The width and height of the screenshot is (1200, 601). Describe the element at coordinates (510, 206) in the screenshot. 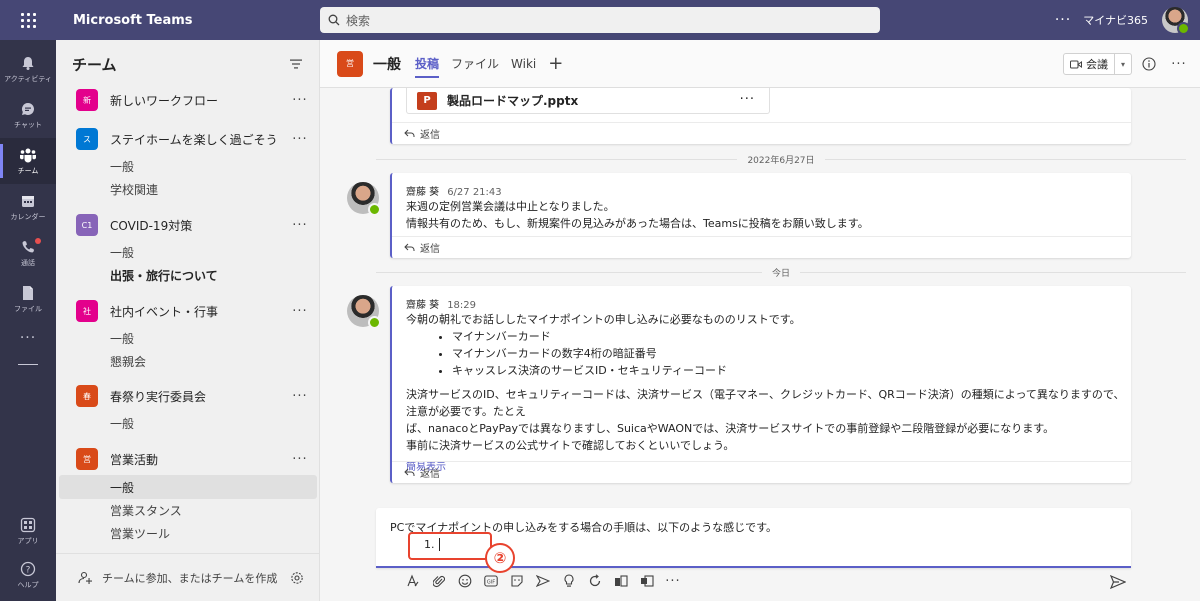

I see `message-line: 来週の定例営業会議は中止となりました。` at that location.